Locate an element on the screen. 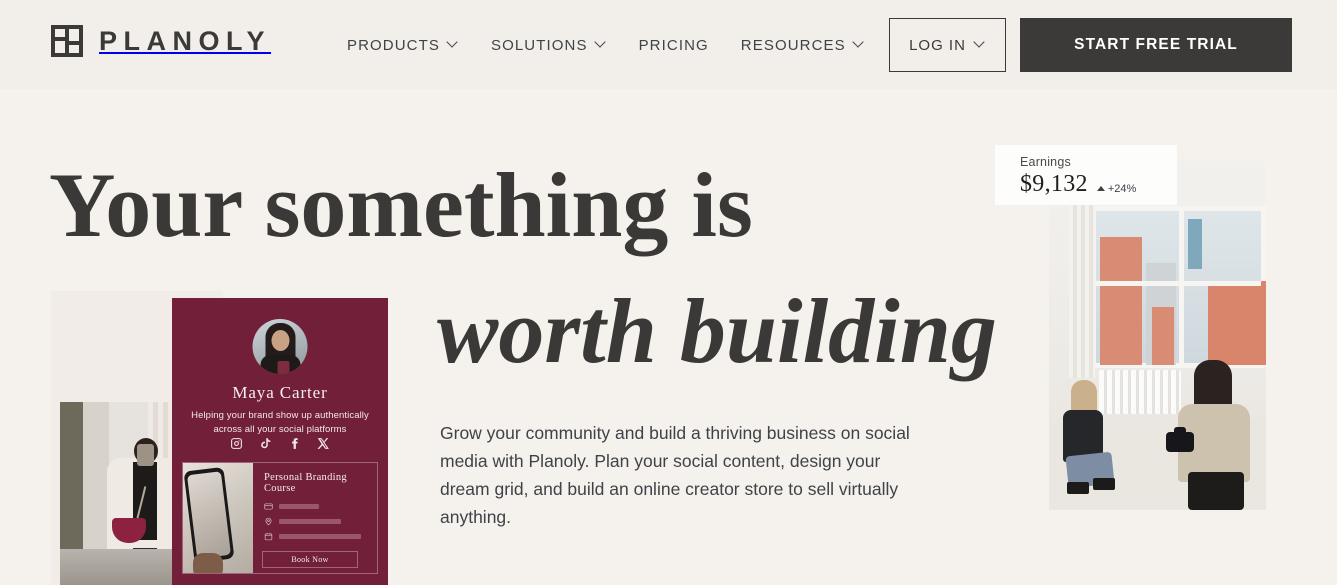 The height and width of the screenshot is (585, 1337). nav-item-pricing: PRICING is located at coordinates (674, 45).